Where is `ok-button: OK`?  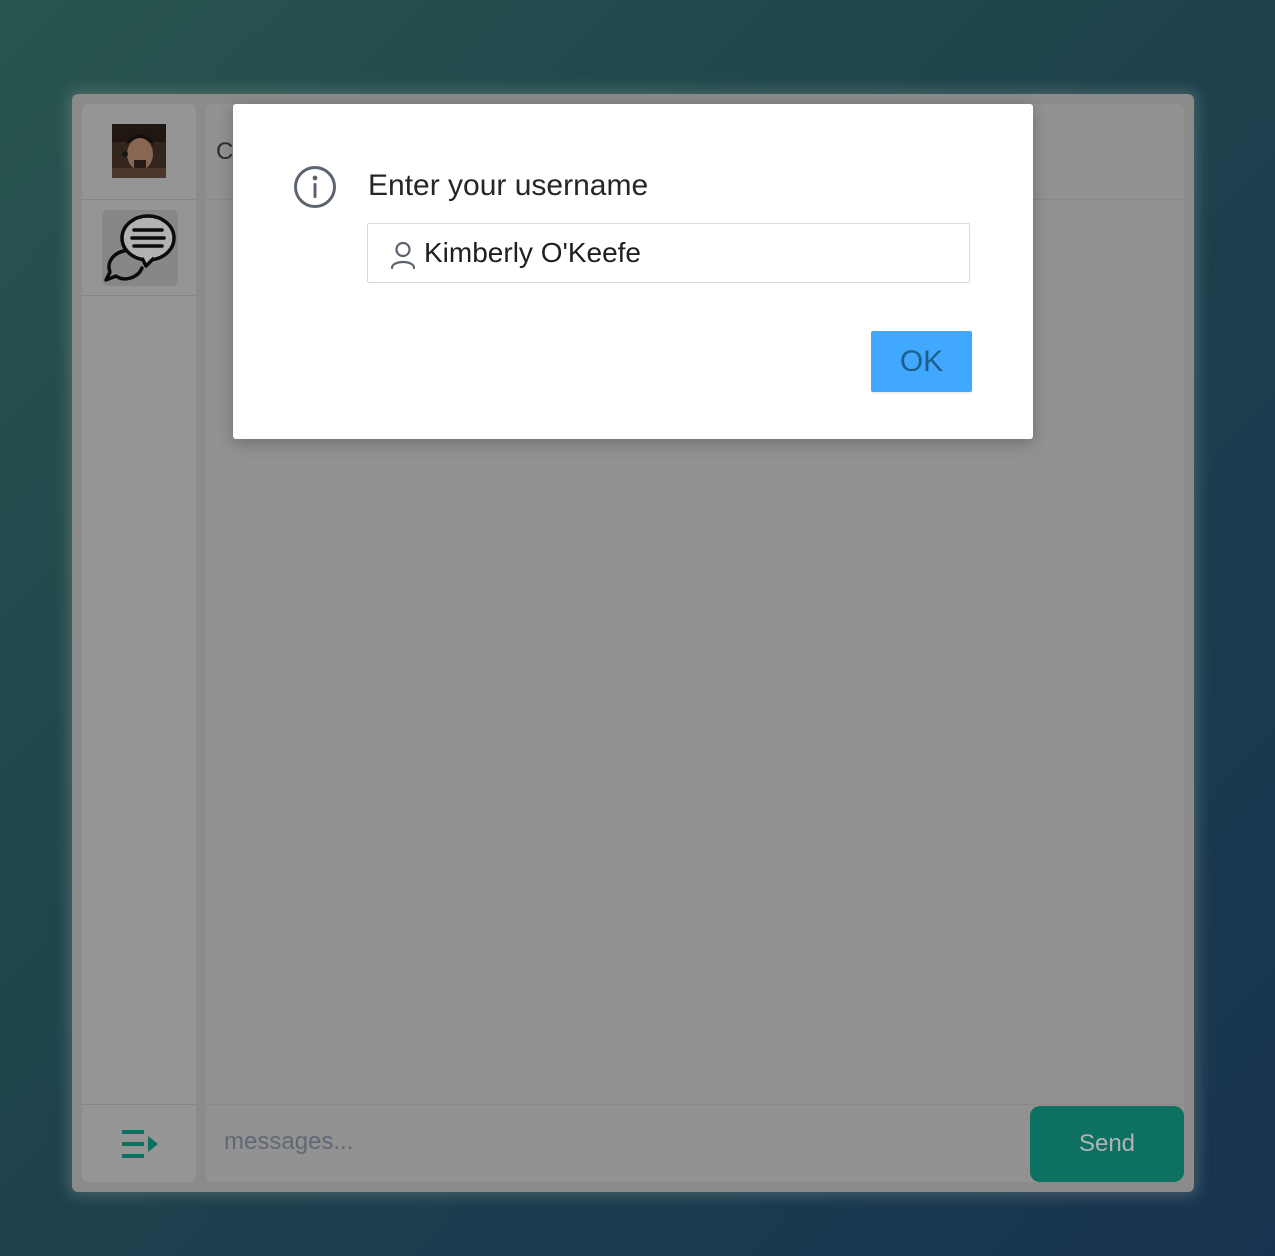 ok-button: OK is located at coordinates (921, 361).